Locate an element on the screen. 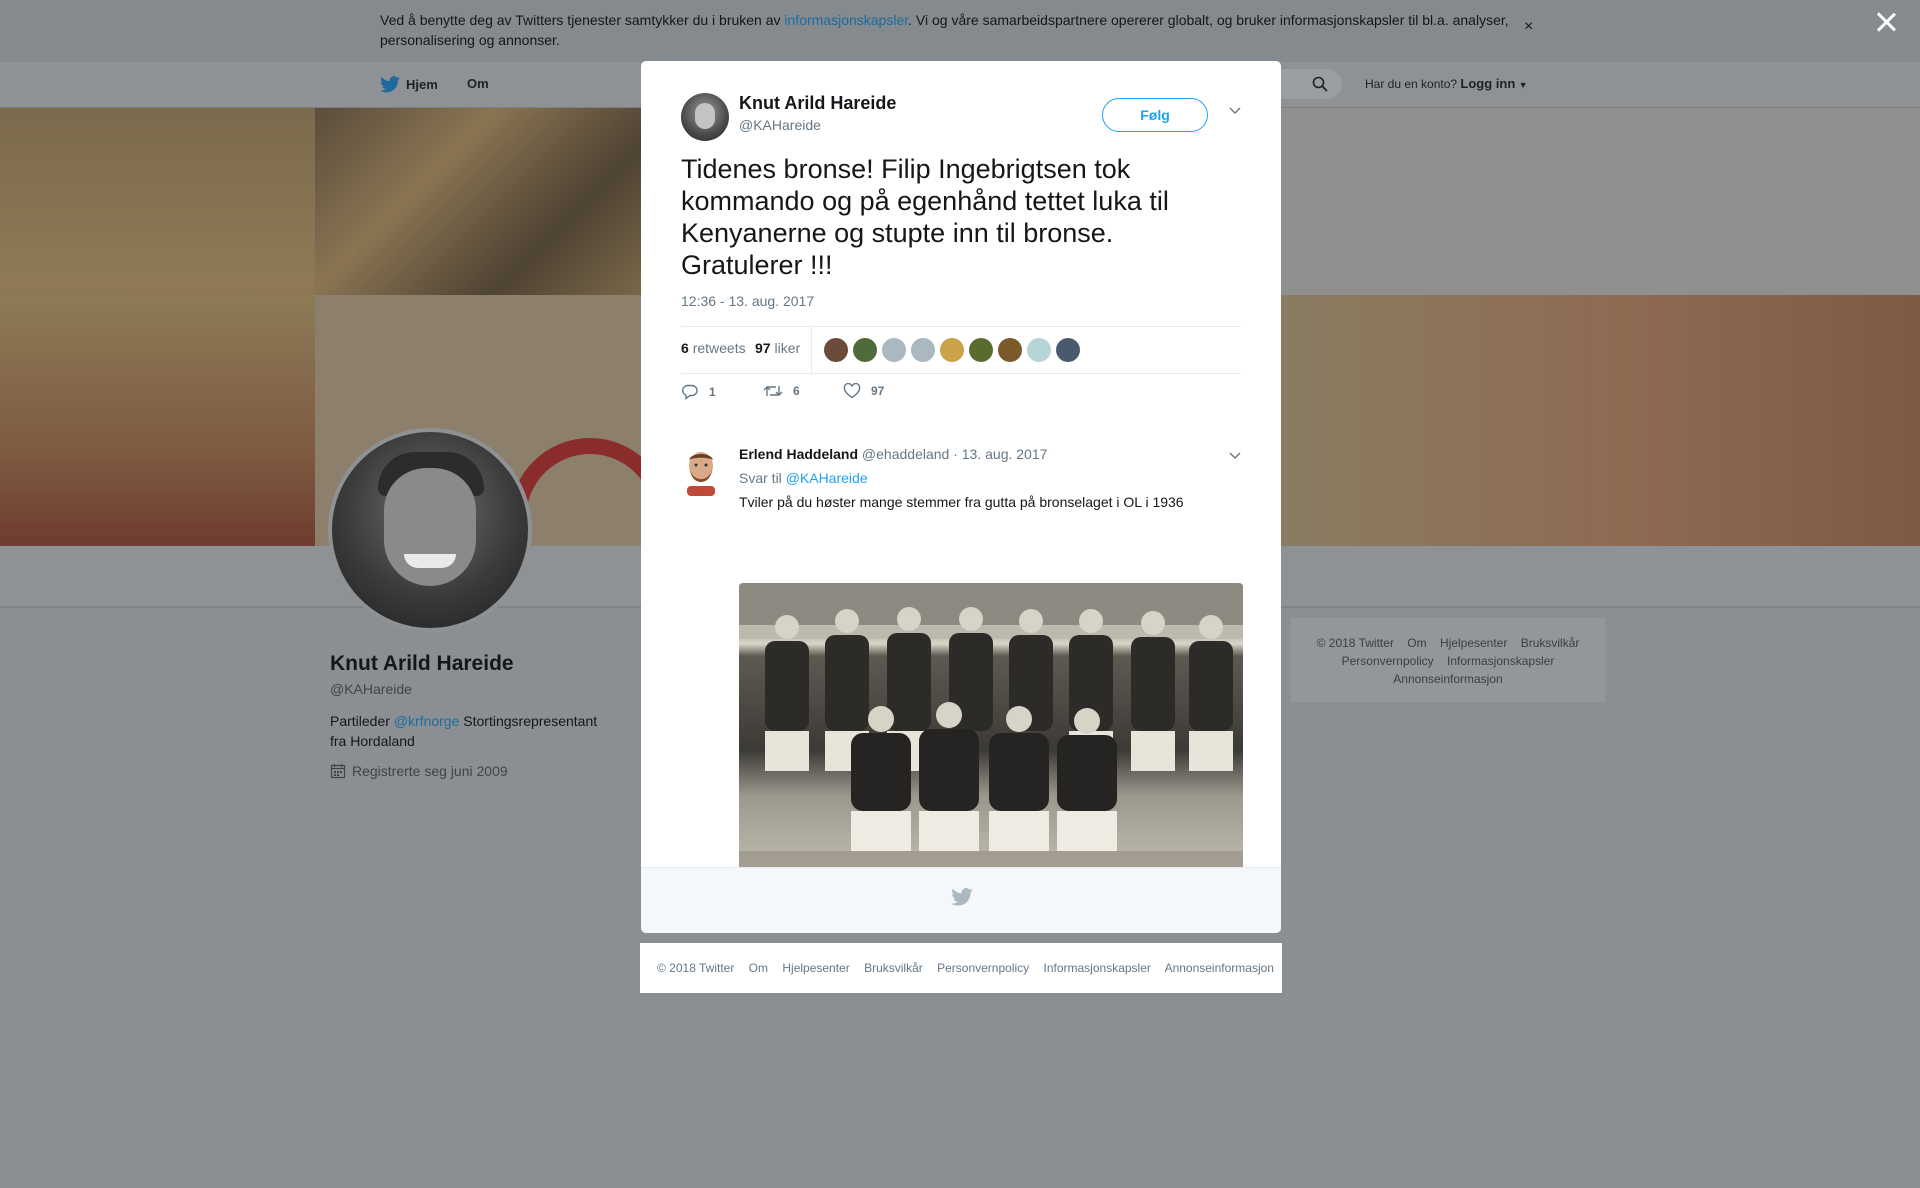 The width and height of the screenshot is (1920, 1188). reply-to-link: @KAHareide is located at coordinates (827, 478).